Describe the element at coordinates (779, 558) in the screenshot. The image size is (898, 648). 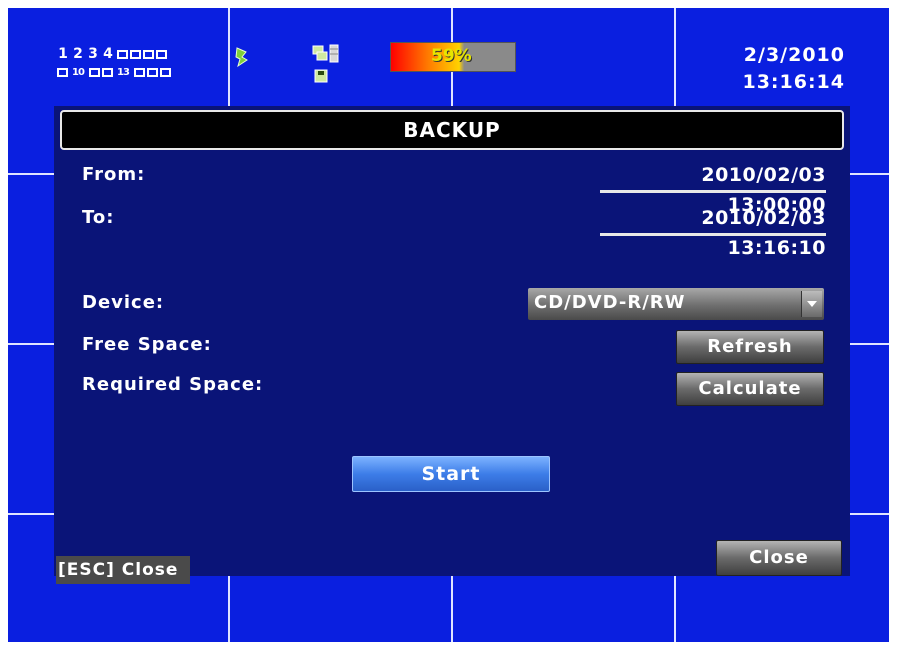
I see `close-button: Close` at that location.